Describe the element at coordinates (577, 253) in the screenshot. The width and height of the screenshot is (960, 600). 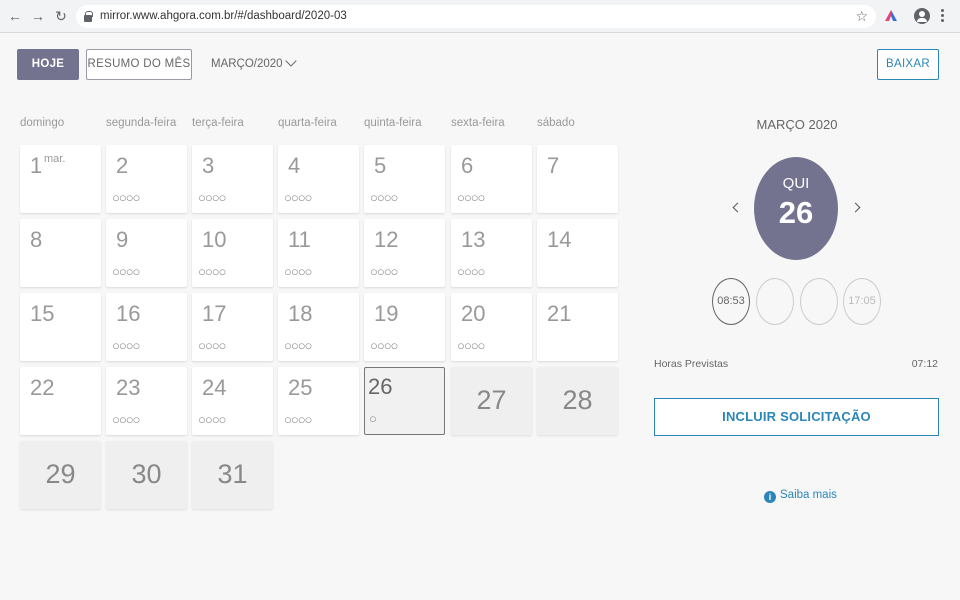
I see `calendar-day: 14` at that location.